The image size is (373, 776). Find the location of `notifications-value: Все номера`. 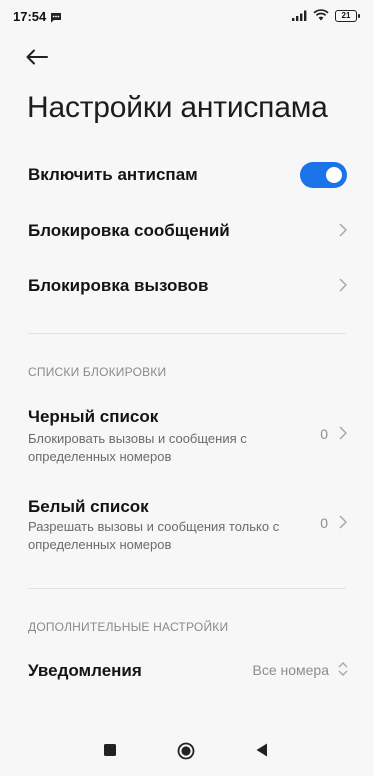

notifications-value: Все номера is located at coordinates (290, 670).